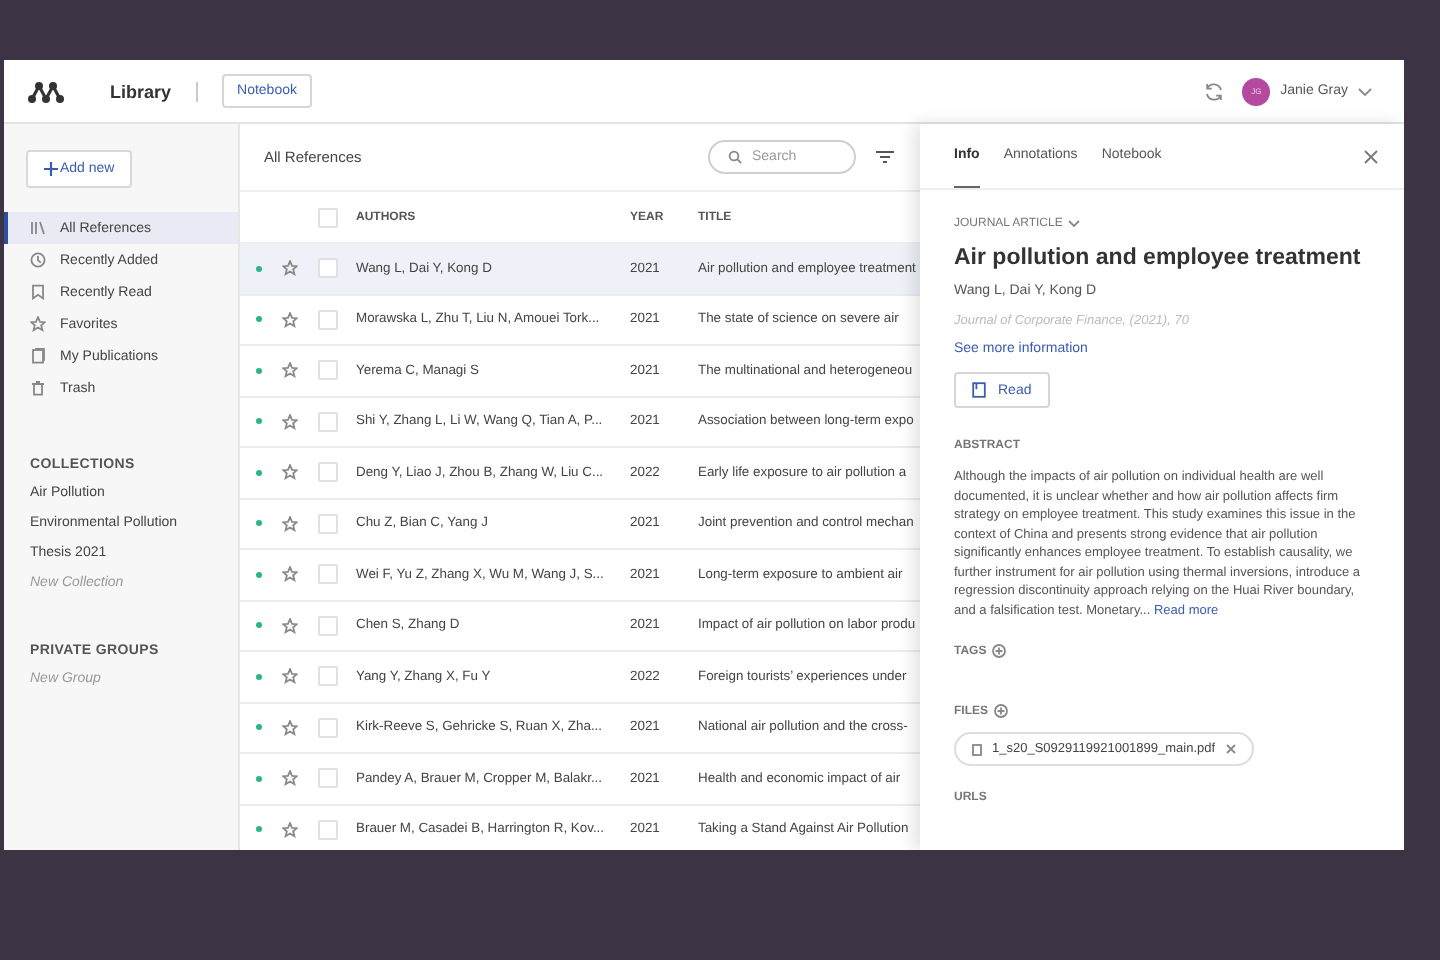 Image resolution: width=1440 pixels, height=960 pixels. I want to click on filter-icon, so click(885, 157).